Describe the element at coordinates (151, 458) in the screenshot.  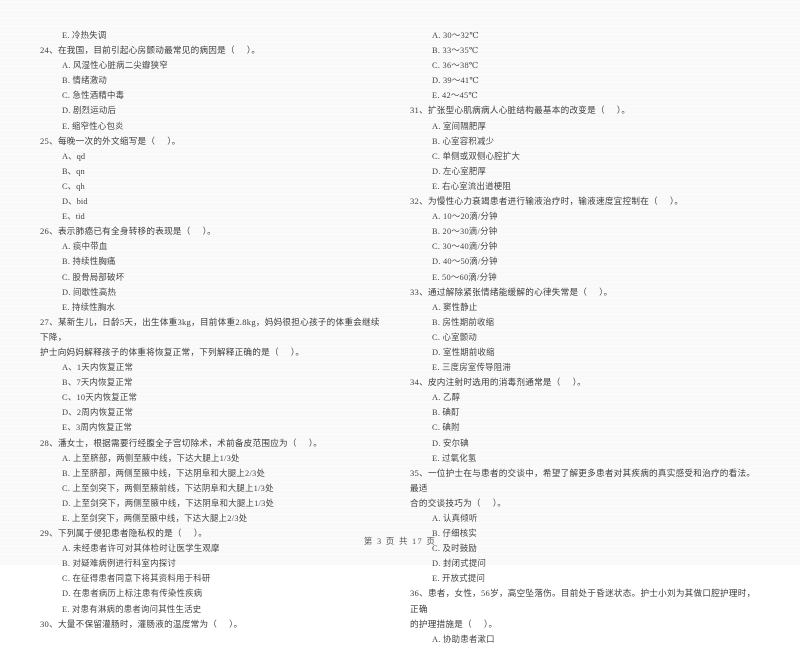
I see `option-a: A. 上至脐部，两侧至腋中线，下达大腿上1/3处` at that location.